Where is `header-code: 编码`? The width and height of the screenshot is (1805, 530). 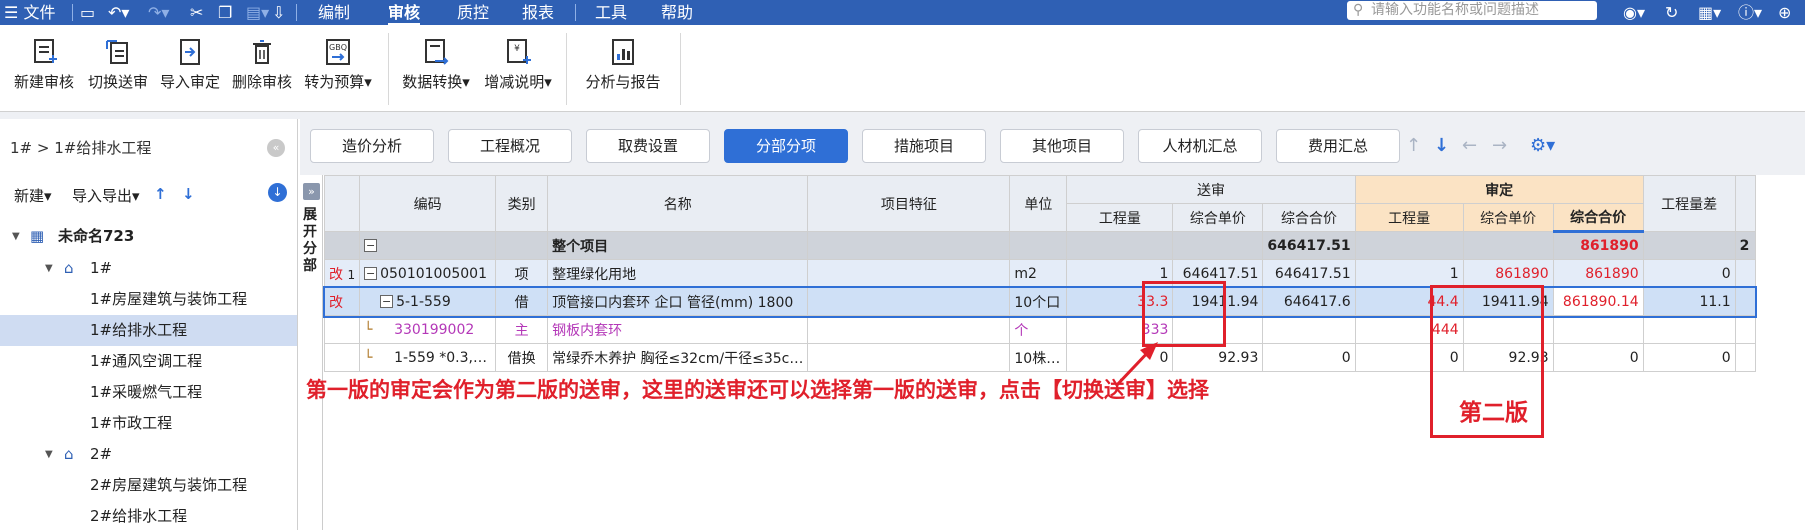 header-code: 编码 is located at coordinates (428, 203).